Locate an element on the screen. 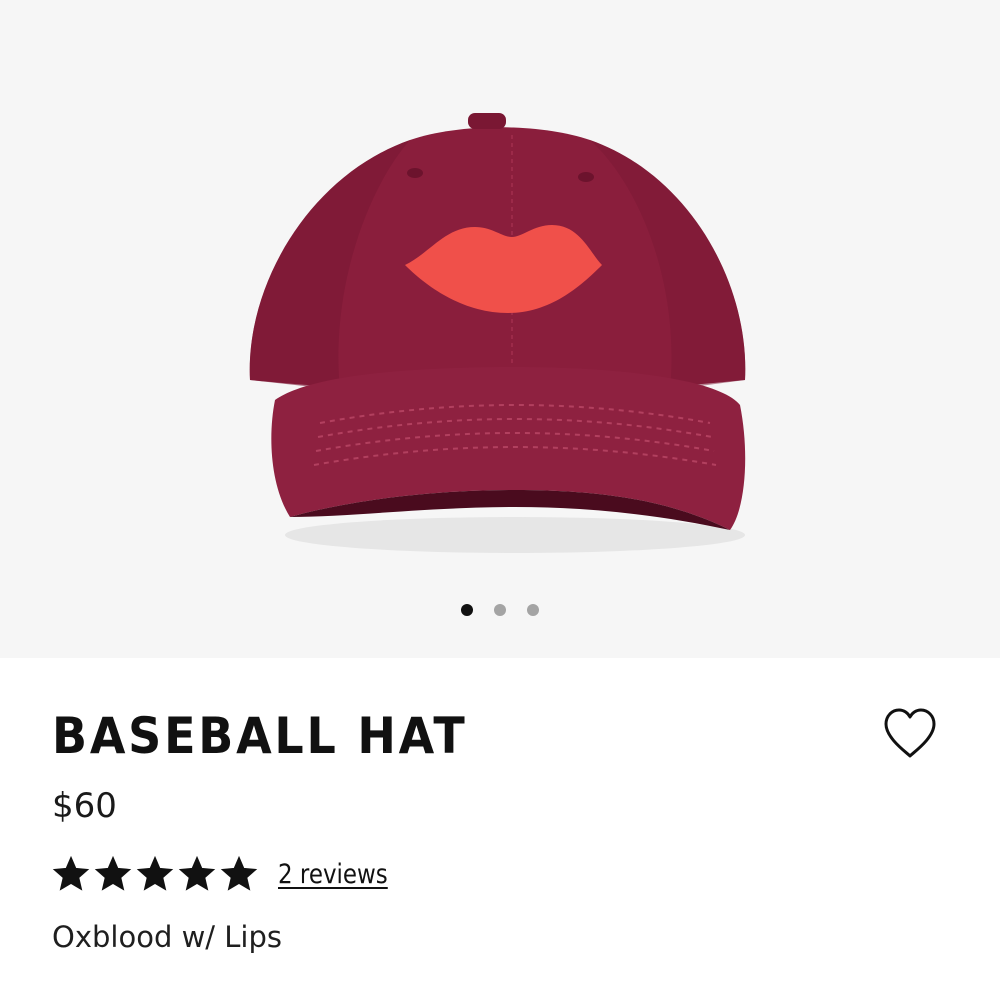 The width and height of the screenshot is (1000, 1000). product-price: $60 is located at coordinates (84, 806).